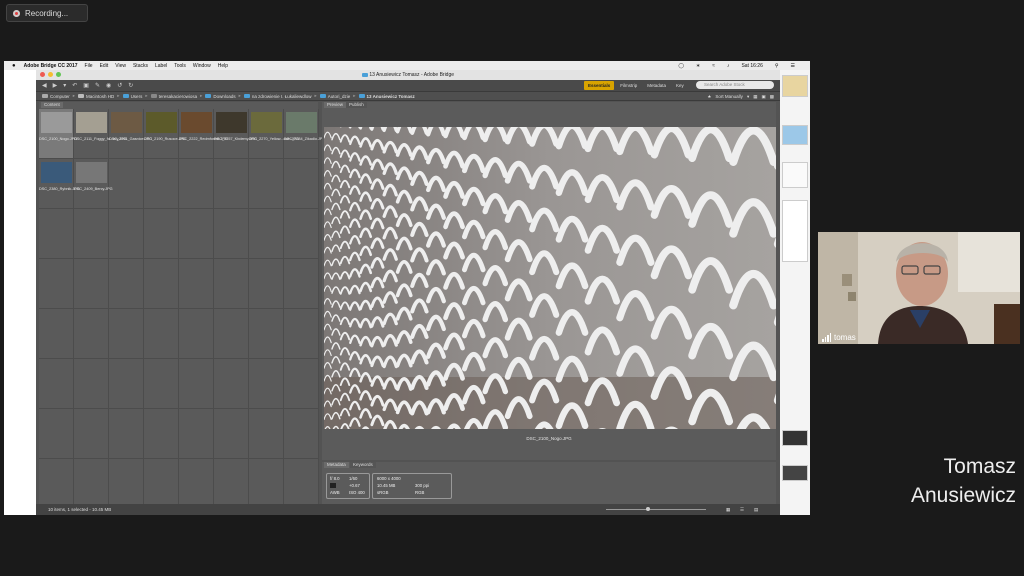 This screenshot has height=576, width=1024. Describe the element at coordinates (755, 97) in the screenshot. I see `open-recent-icon: ▦` at that location.